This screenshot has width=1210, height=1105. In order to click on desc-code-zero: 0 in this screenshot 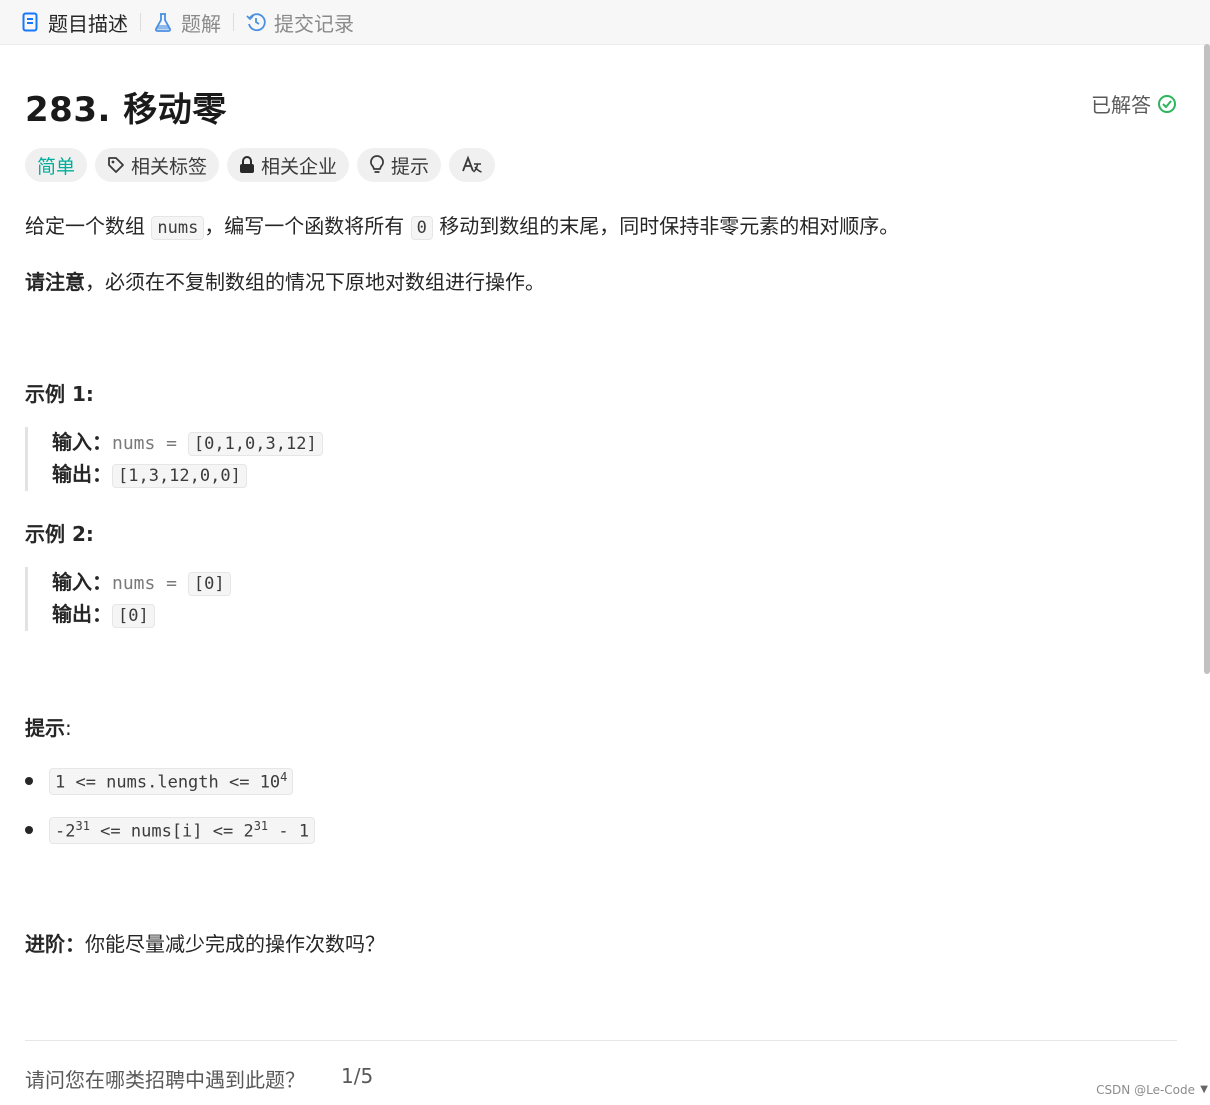, I will do `click(421, 228)`.